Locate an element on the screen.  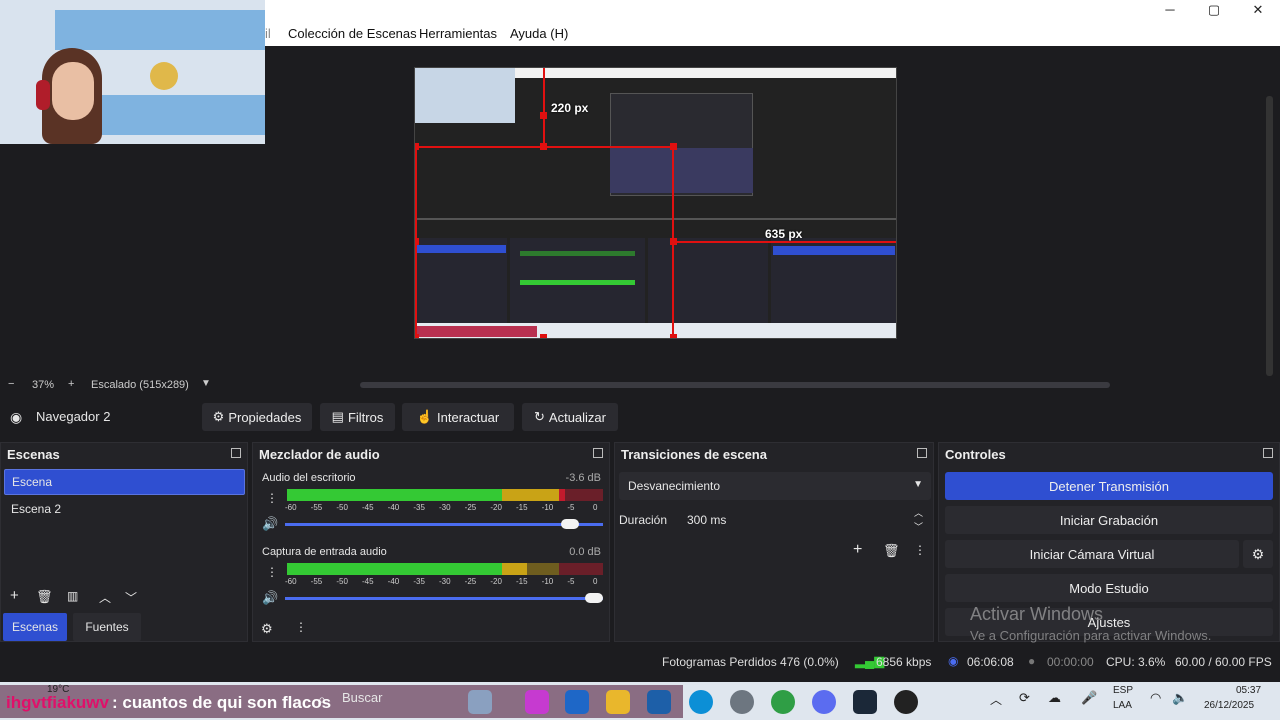
clock-time: 05:37 is located at coordinates (1248, 690).